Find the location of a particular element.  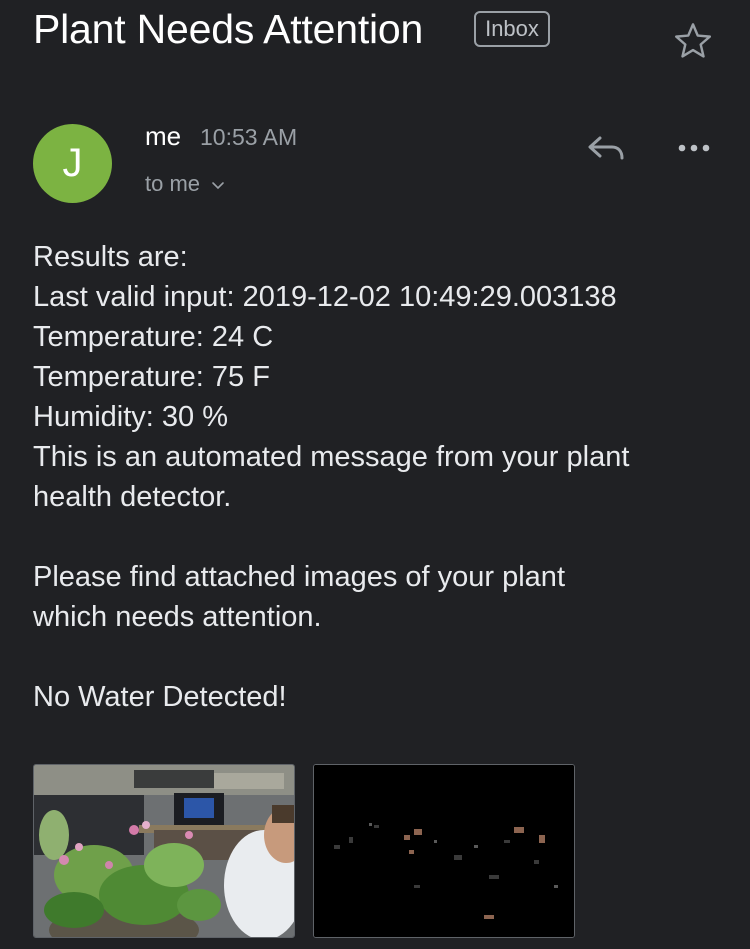

body-line: health detector. is located at coordinates (132, 497).